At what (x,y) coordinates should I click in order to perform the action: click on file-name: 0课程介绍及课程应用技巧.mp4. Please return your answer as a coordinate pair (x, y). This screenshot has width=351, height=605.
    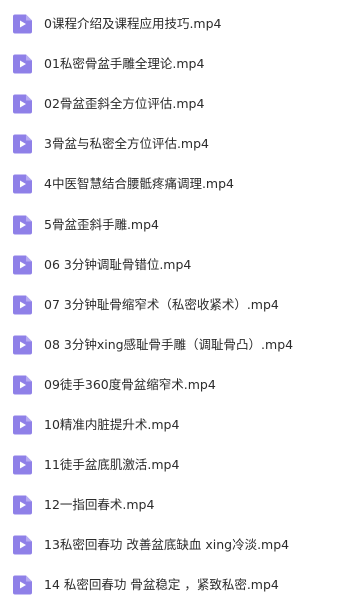
    Looking at the image, I should click on (133, 24).